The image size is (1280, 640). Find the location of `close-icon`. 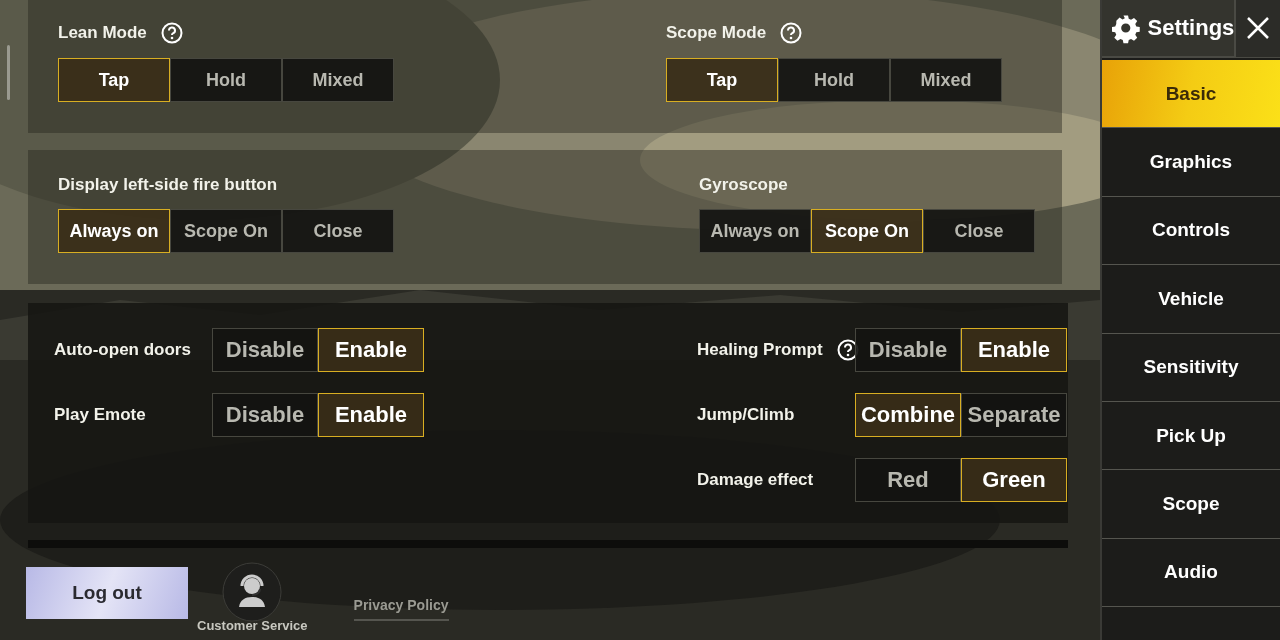

close-icon is located at coordinates (1258, 28).